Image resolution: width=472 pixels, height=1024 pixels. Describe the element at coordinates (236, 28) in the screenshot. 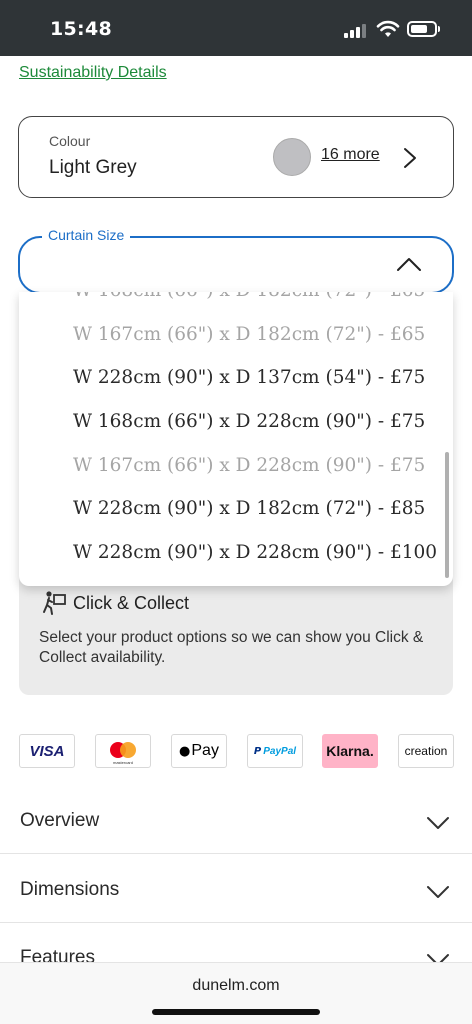

I see `status-bar: 15:48` at that location.